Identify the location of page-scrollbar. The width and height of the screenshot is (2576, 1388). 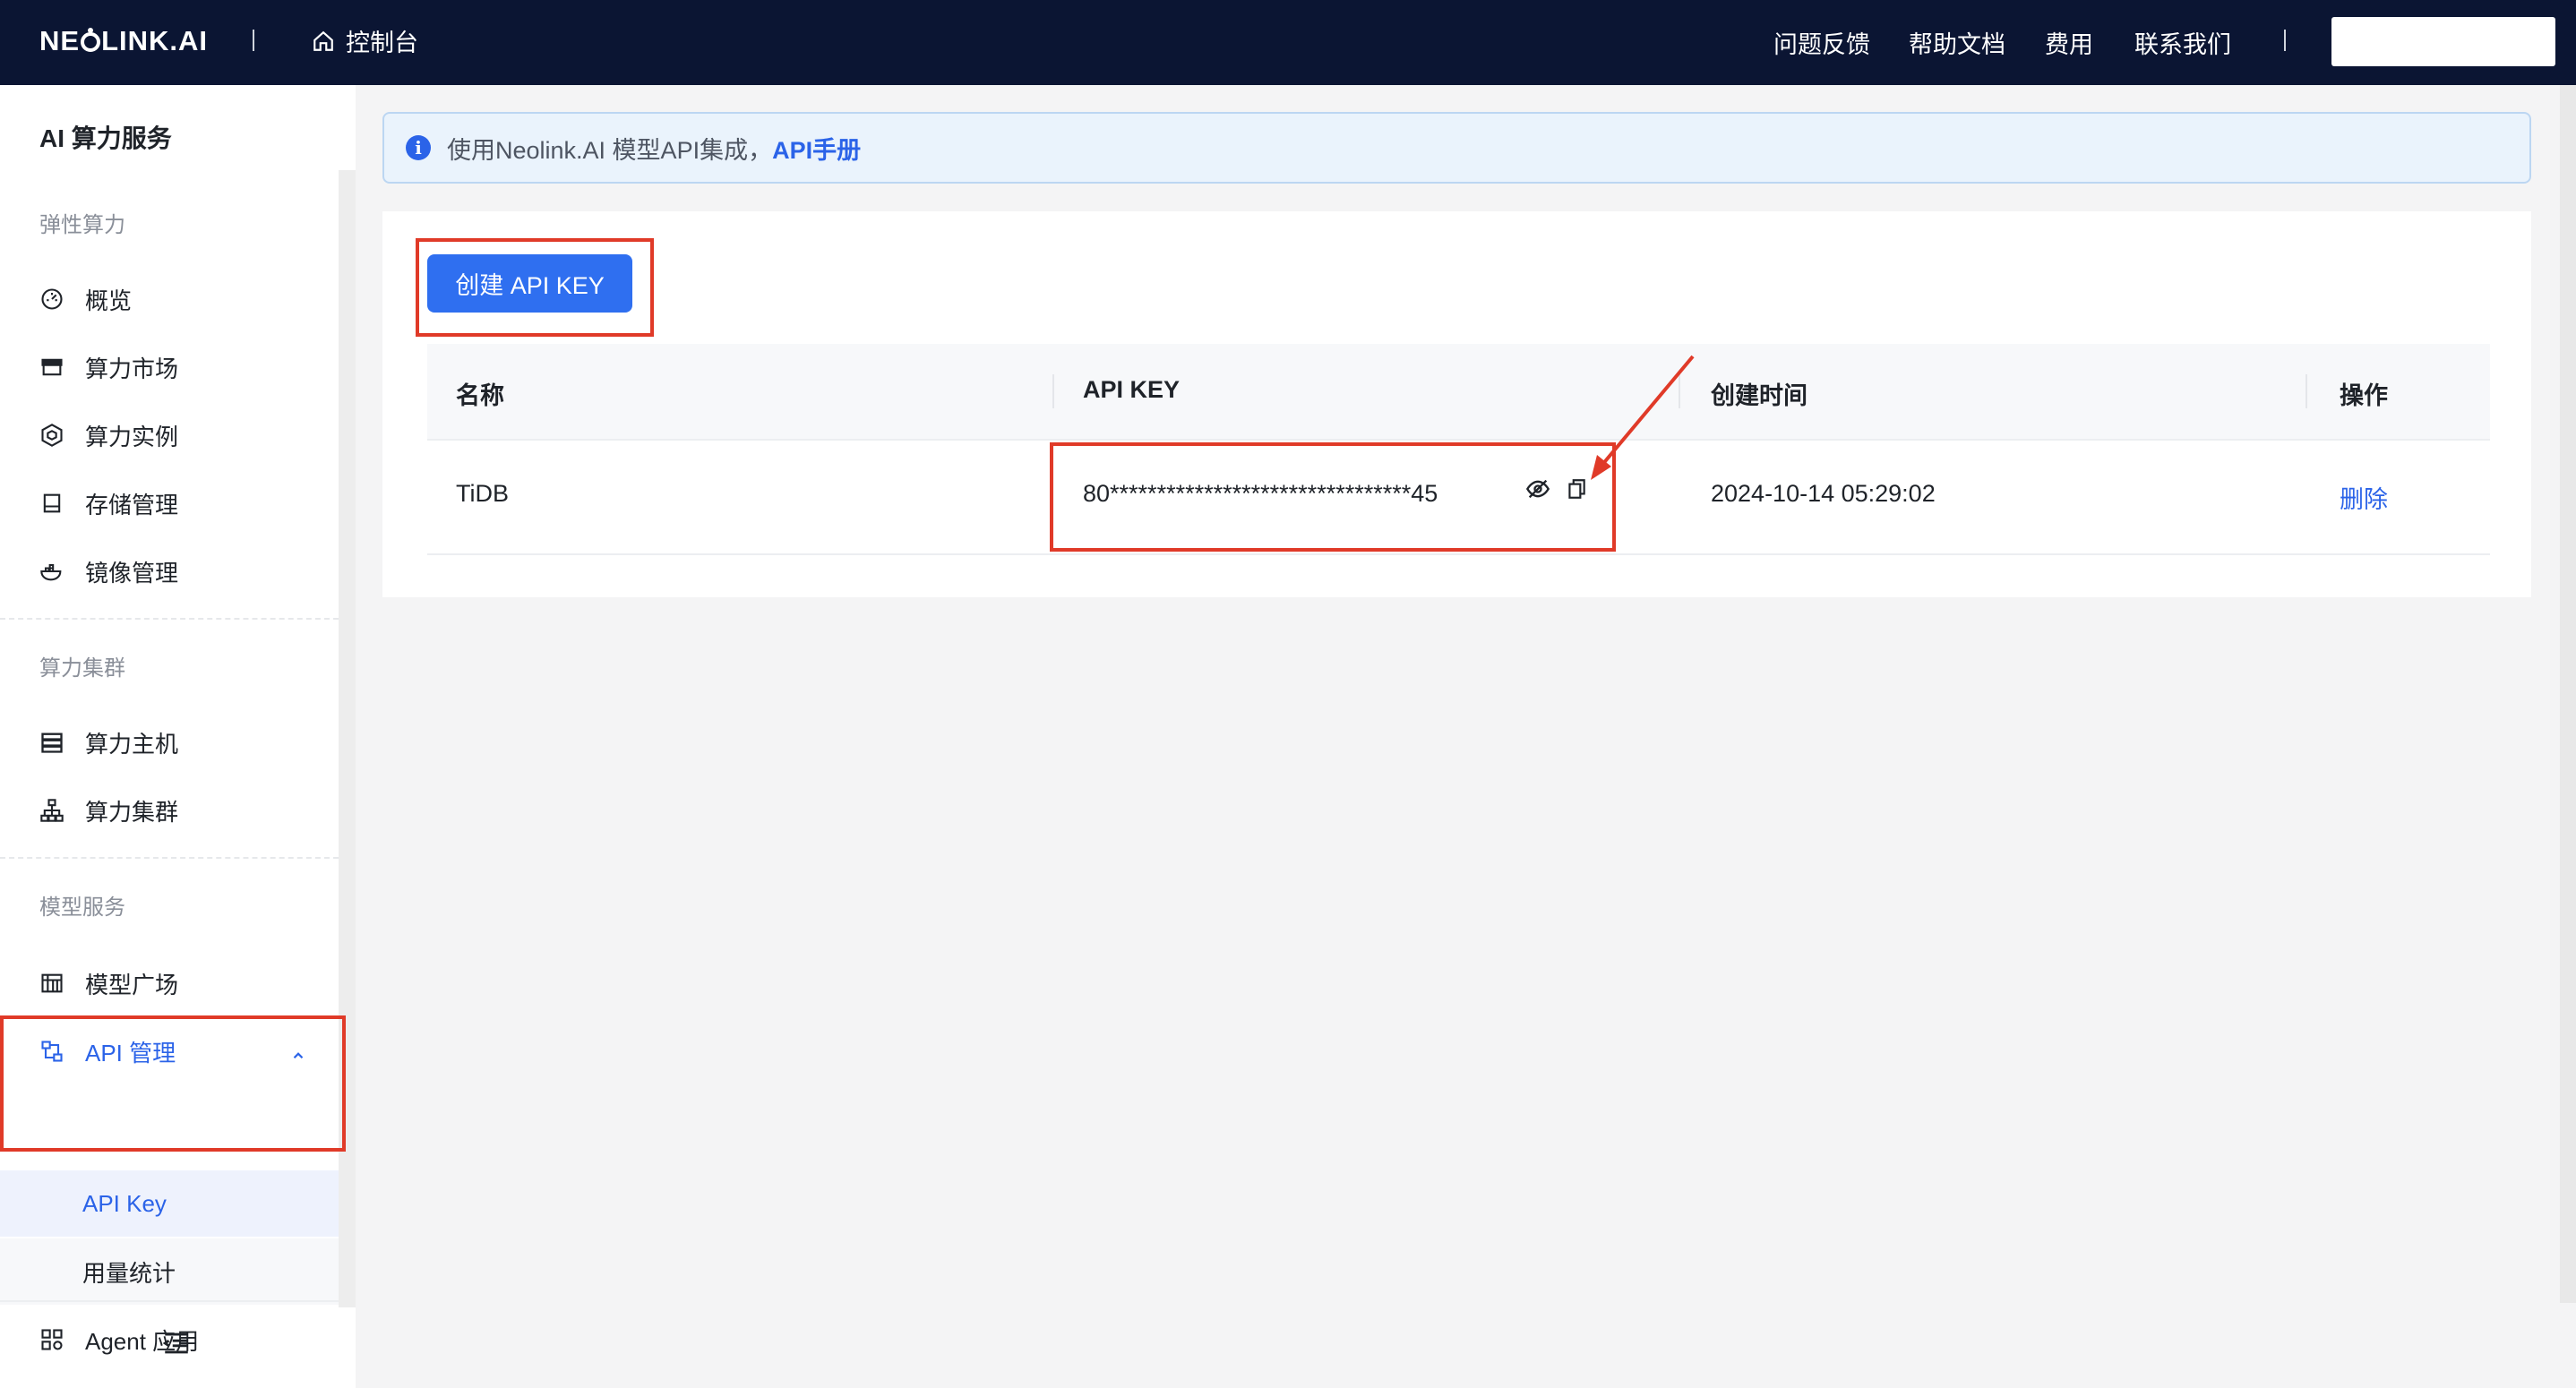
(2568, 694).